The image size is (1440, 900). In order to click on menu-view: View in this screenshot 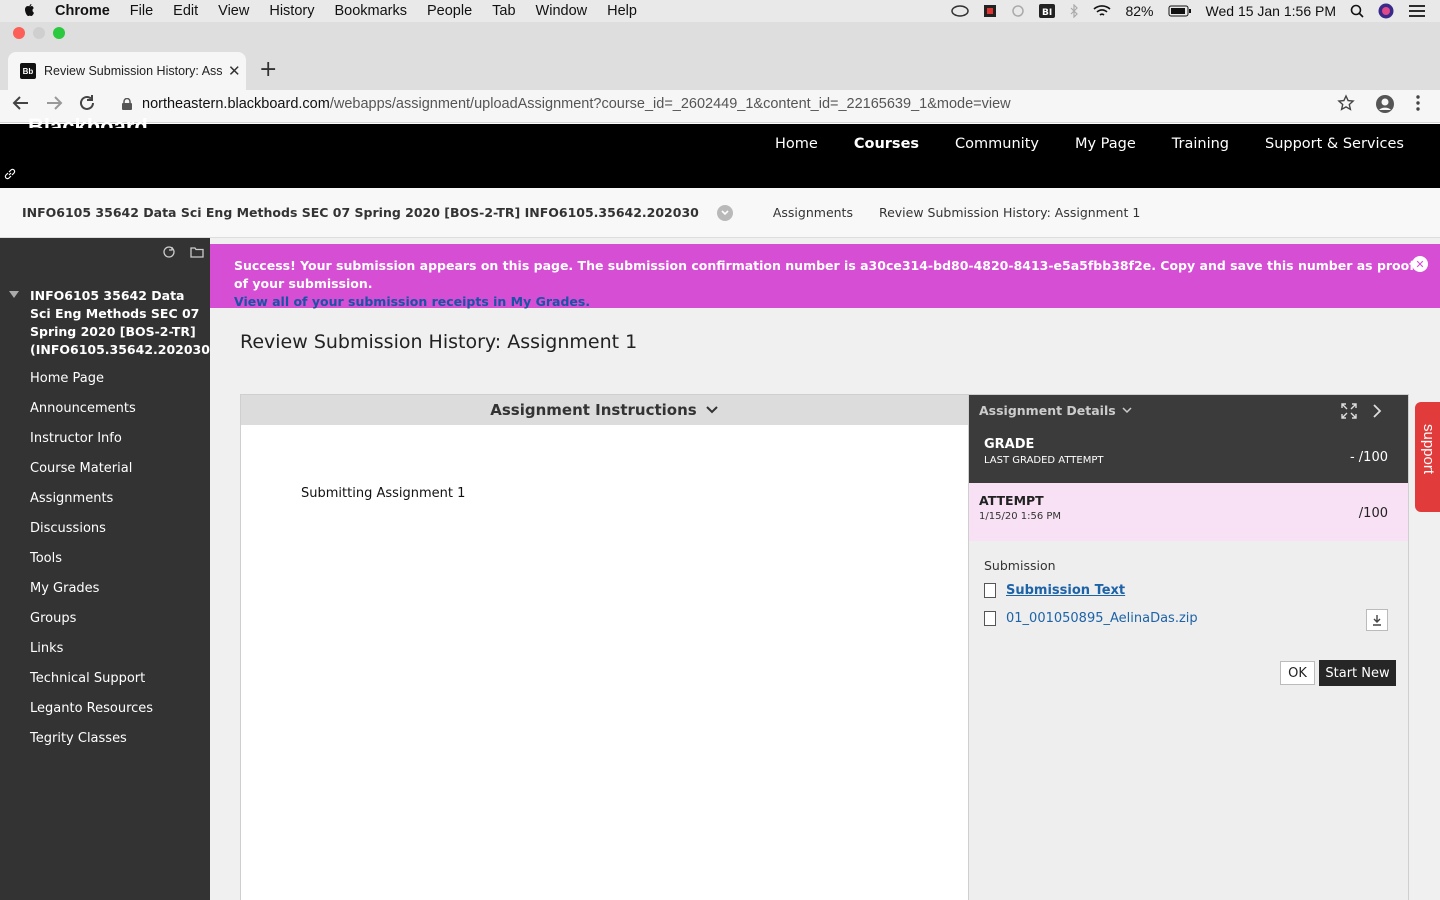, I will do `click(233, 11)`.